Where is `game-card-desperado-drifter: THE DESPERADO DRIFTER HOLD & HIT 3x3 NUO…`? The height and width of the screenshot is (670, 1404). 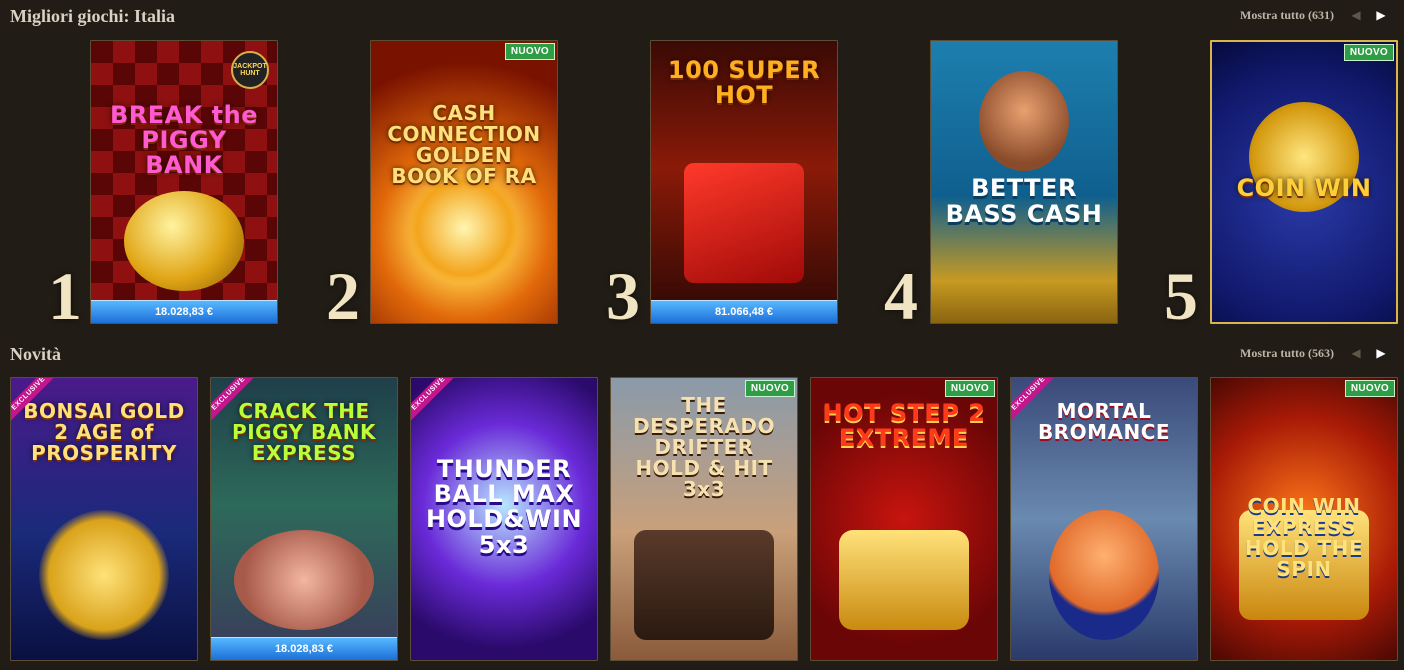 game-card-desperado-drifter: THE DESPERADO DRIFTER HOLD & HIT 3x3 NUO… is located at coordinates (704, 519).